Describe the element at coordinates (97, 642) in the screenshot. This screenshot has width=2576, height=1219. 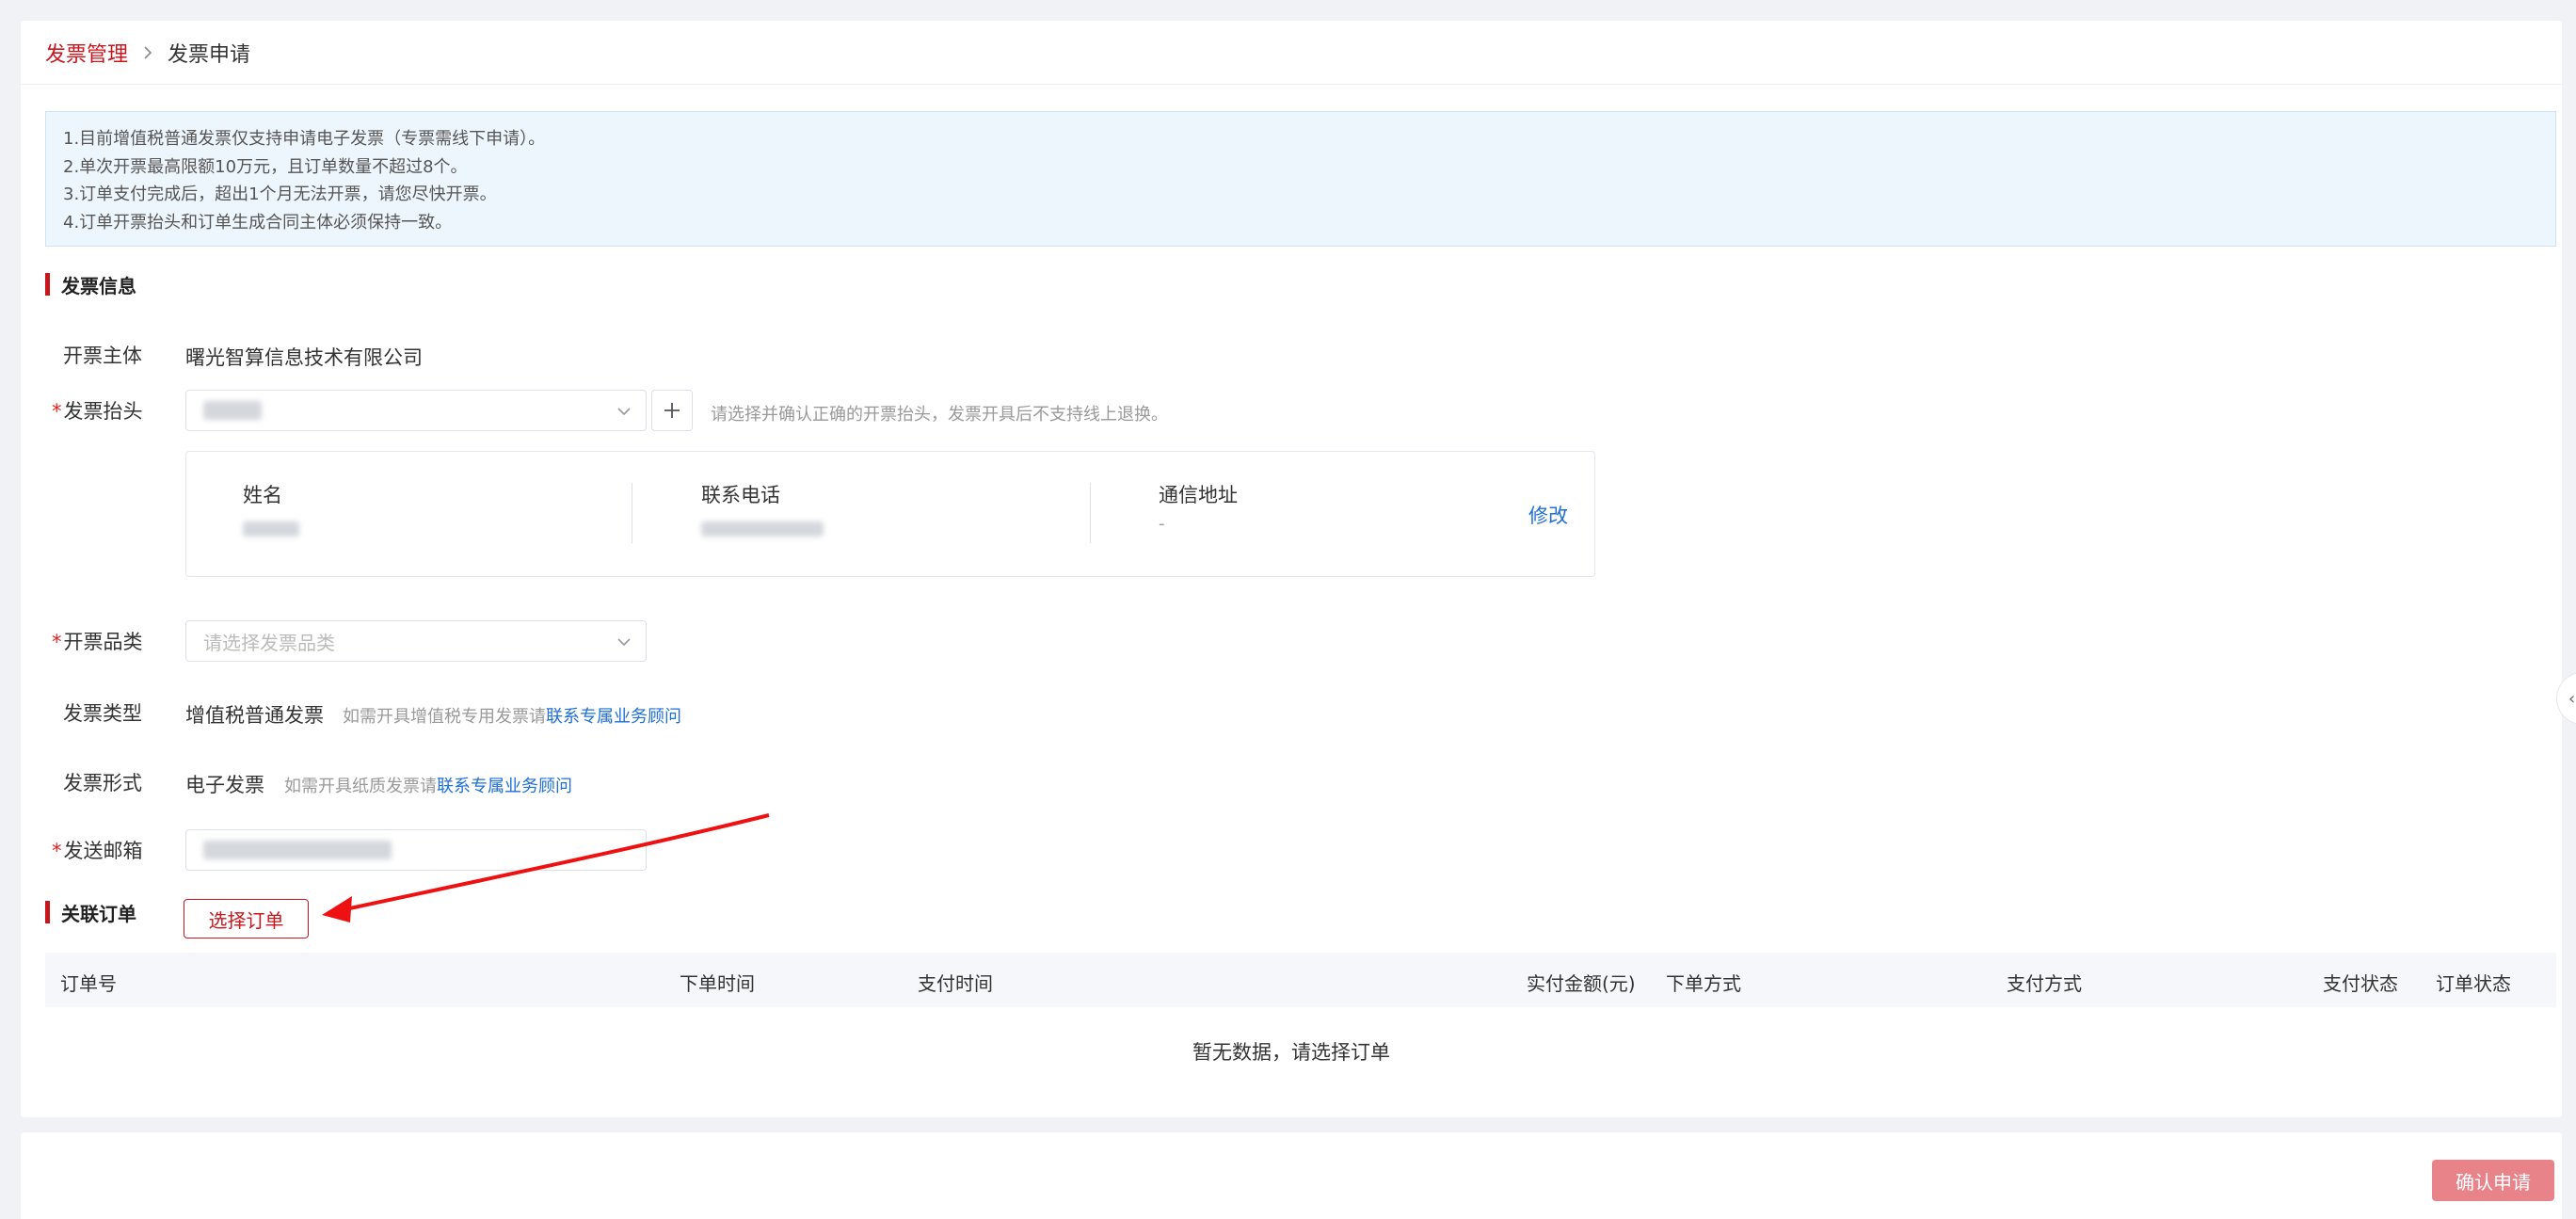
I see `category-label: *开票品类` at that location.